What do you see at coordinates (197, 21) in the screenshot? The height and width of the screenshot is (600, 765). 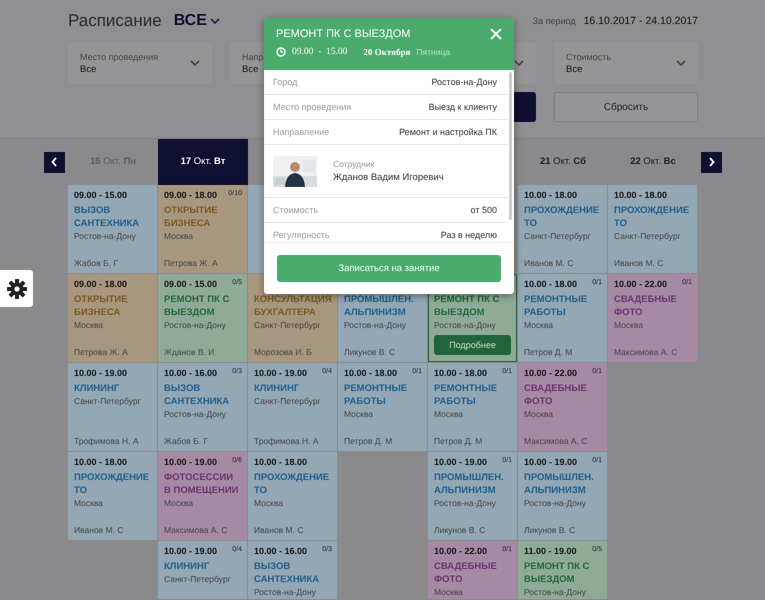 I see `category-dropdown: ВСЕ` at bounding box center [197, 21].